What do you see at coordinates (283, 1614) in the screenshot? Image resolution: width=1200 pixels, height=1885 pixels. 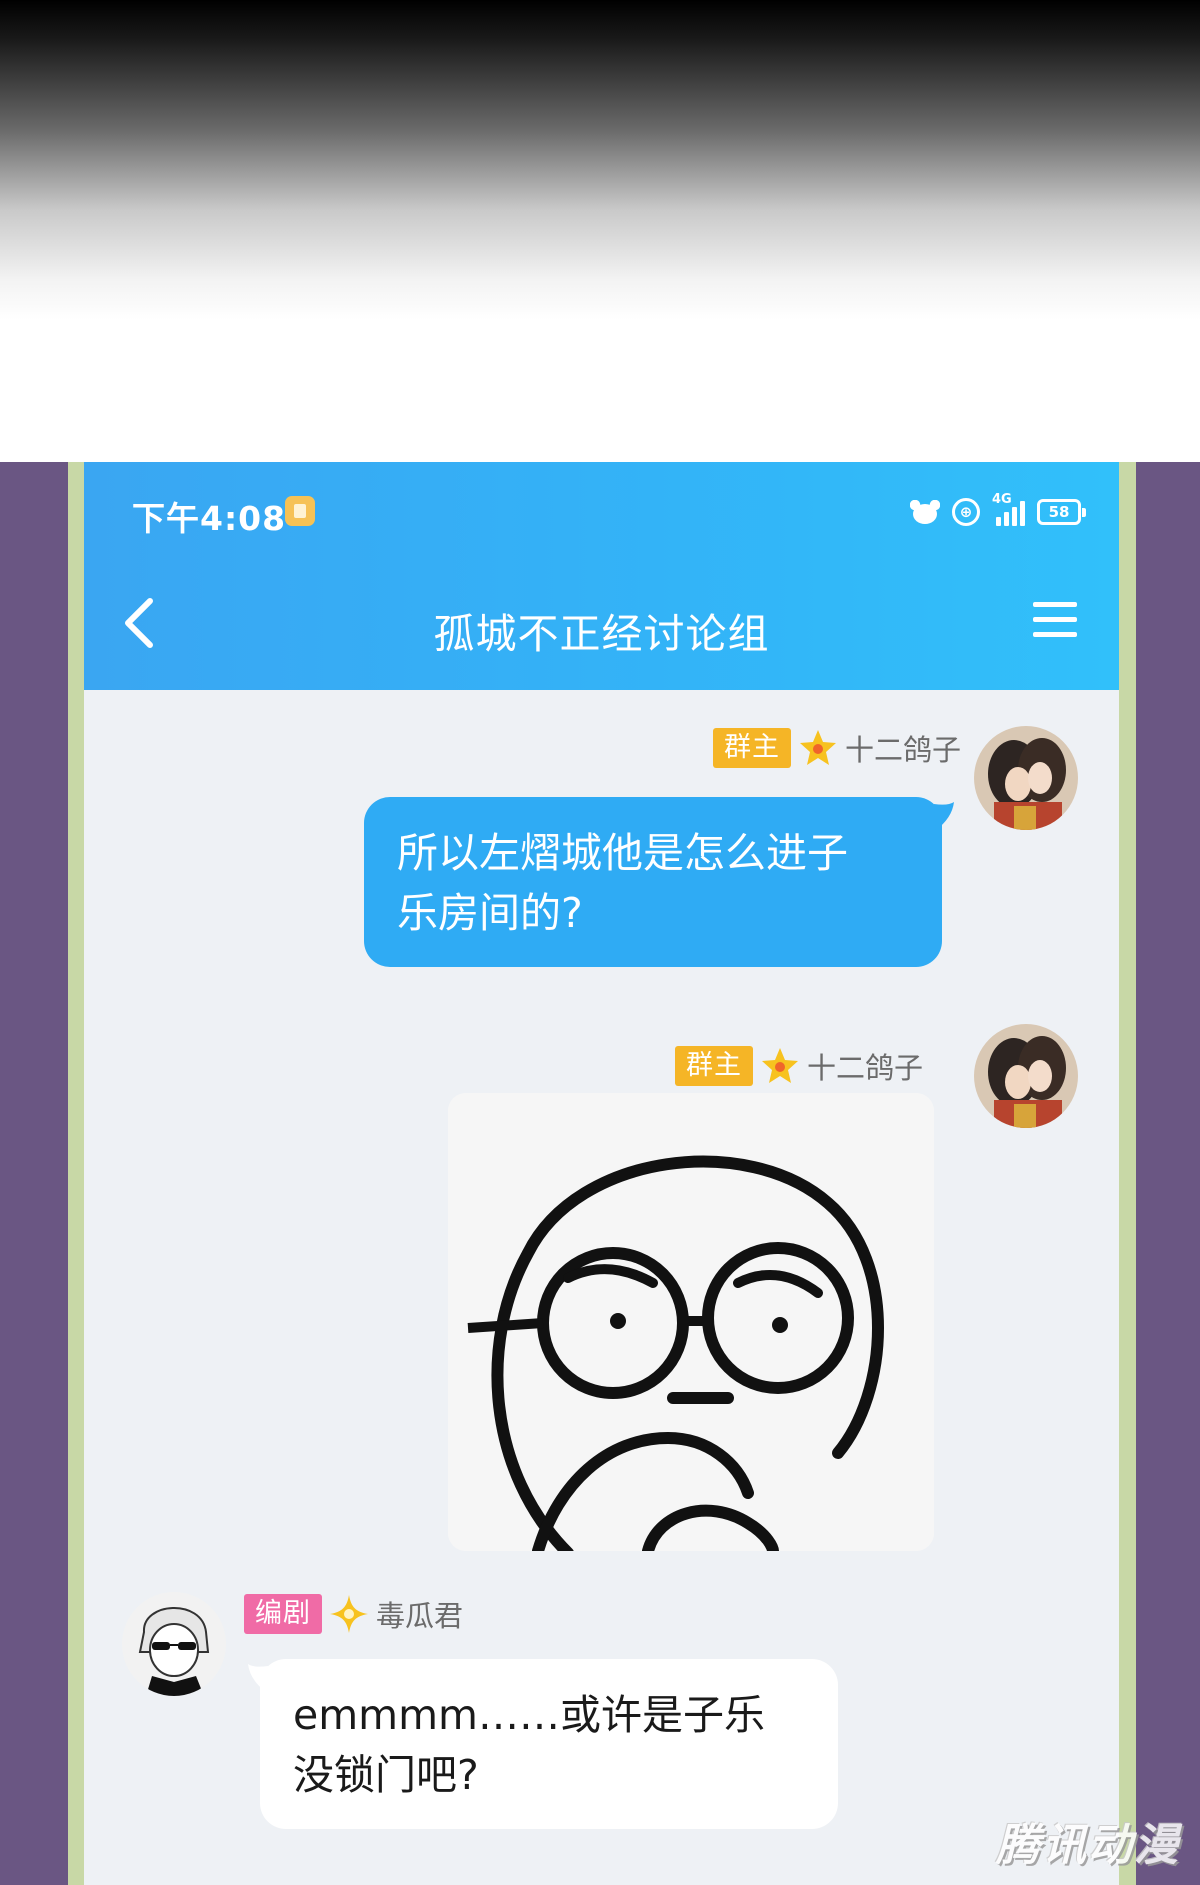 I see `writer-badge: 编剧` at bounding box center [283, 1614].